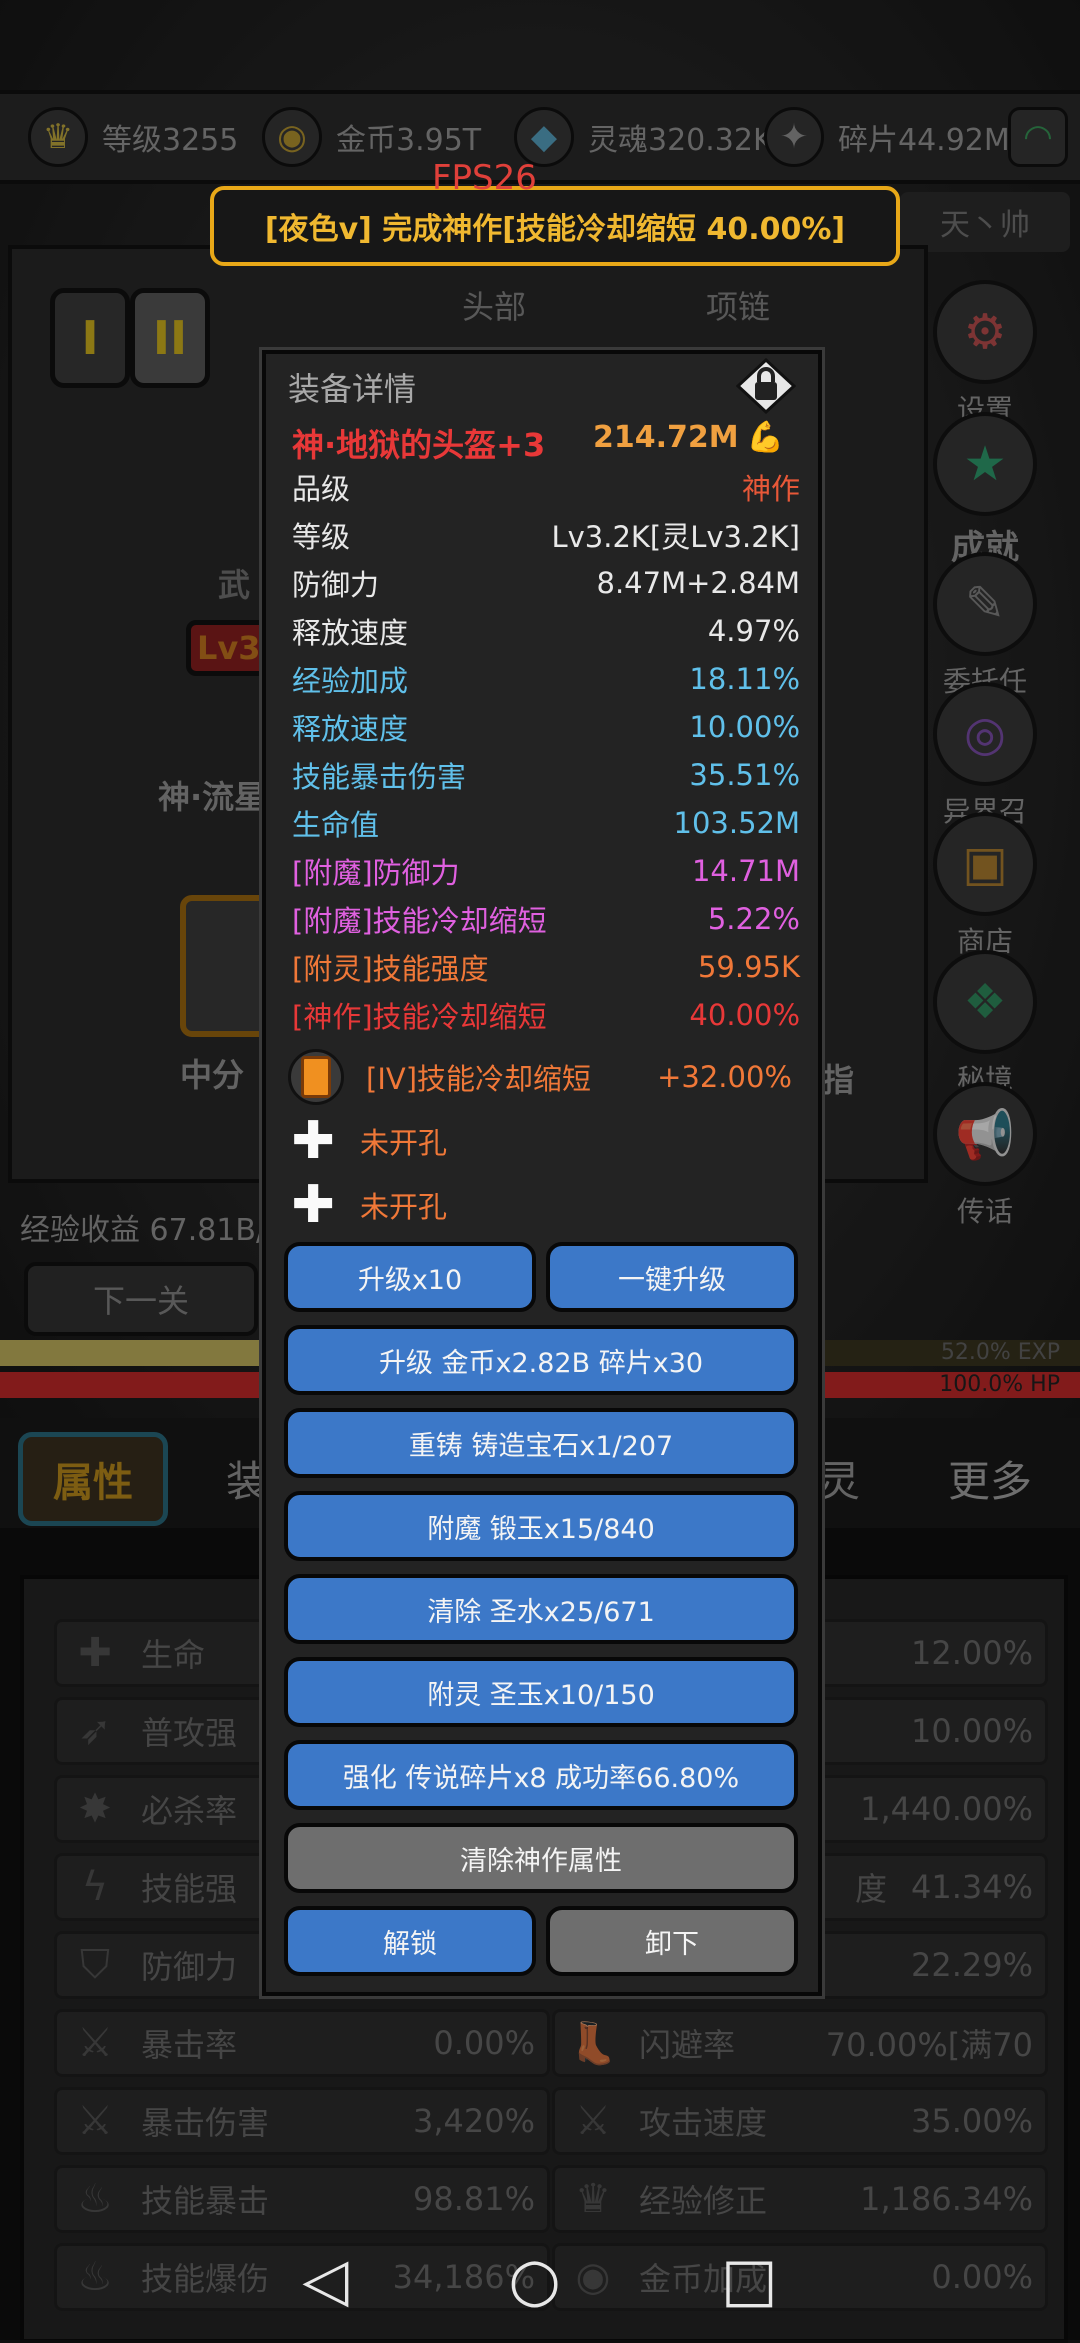 The width and height of the screenshot is (1080, 2343). I want to click on prop-row: 释放速度 10.00%, so click(546, 728).